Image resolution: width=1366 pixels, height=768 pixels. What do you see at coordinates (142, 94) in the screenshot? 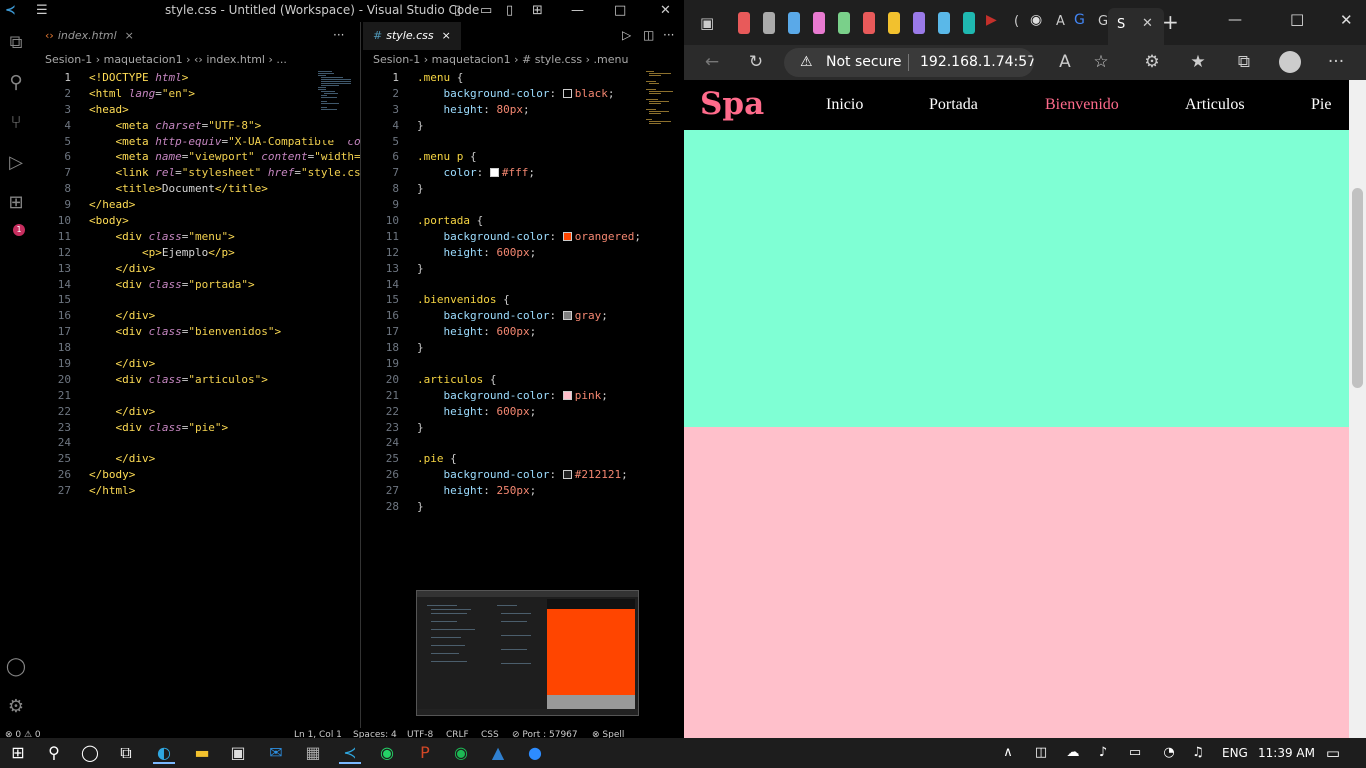
I see `code-text: <html lang="en">` at bounding box center [142, 94].